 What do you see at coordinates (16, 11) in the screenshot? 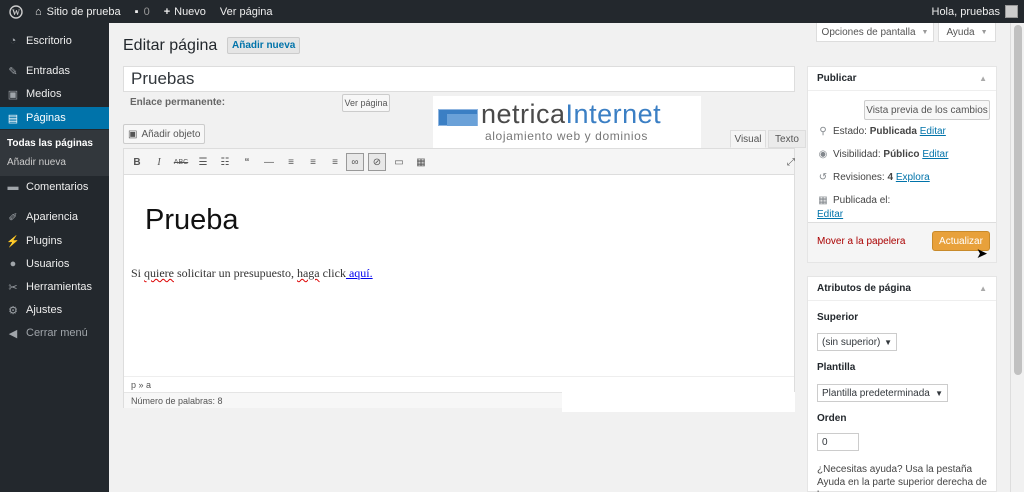
I see `wordpress-logo-icon: W` at bounding box center [16, 11].